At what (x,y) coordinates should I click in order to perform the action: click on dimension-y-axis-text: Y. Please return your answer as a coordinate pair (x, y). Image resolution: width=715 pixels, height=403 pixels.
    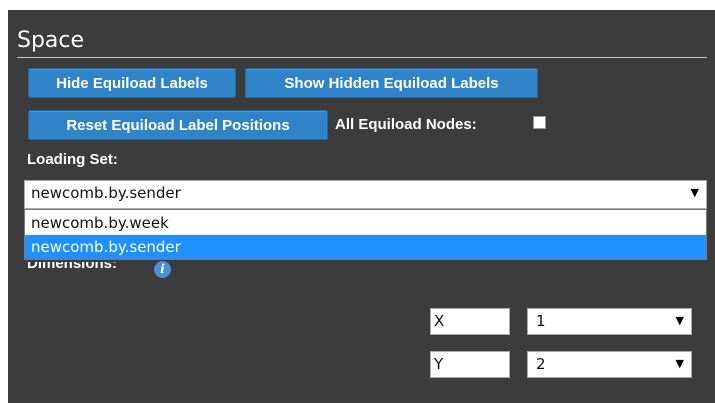
    Looking at the image, I should click on (439, 364).